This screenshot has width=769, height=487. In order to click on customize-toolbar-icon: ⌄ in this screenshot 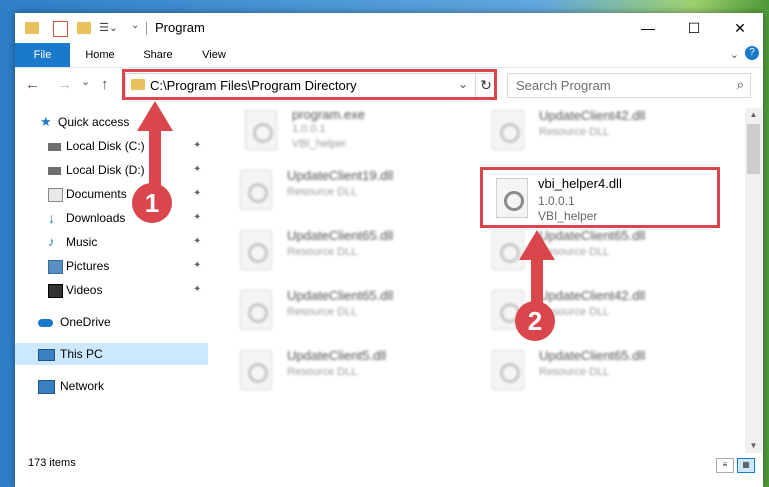, I will do `click(135, 28)`.